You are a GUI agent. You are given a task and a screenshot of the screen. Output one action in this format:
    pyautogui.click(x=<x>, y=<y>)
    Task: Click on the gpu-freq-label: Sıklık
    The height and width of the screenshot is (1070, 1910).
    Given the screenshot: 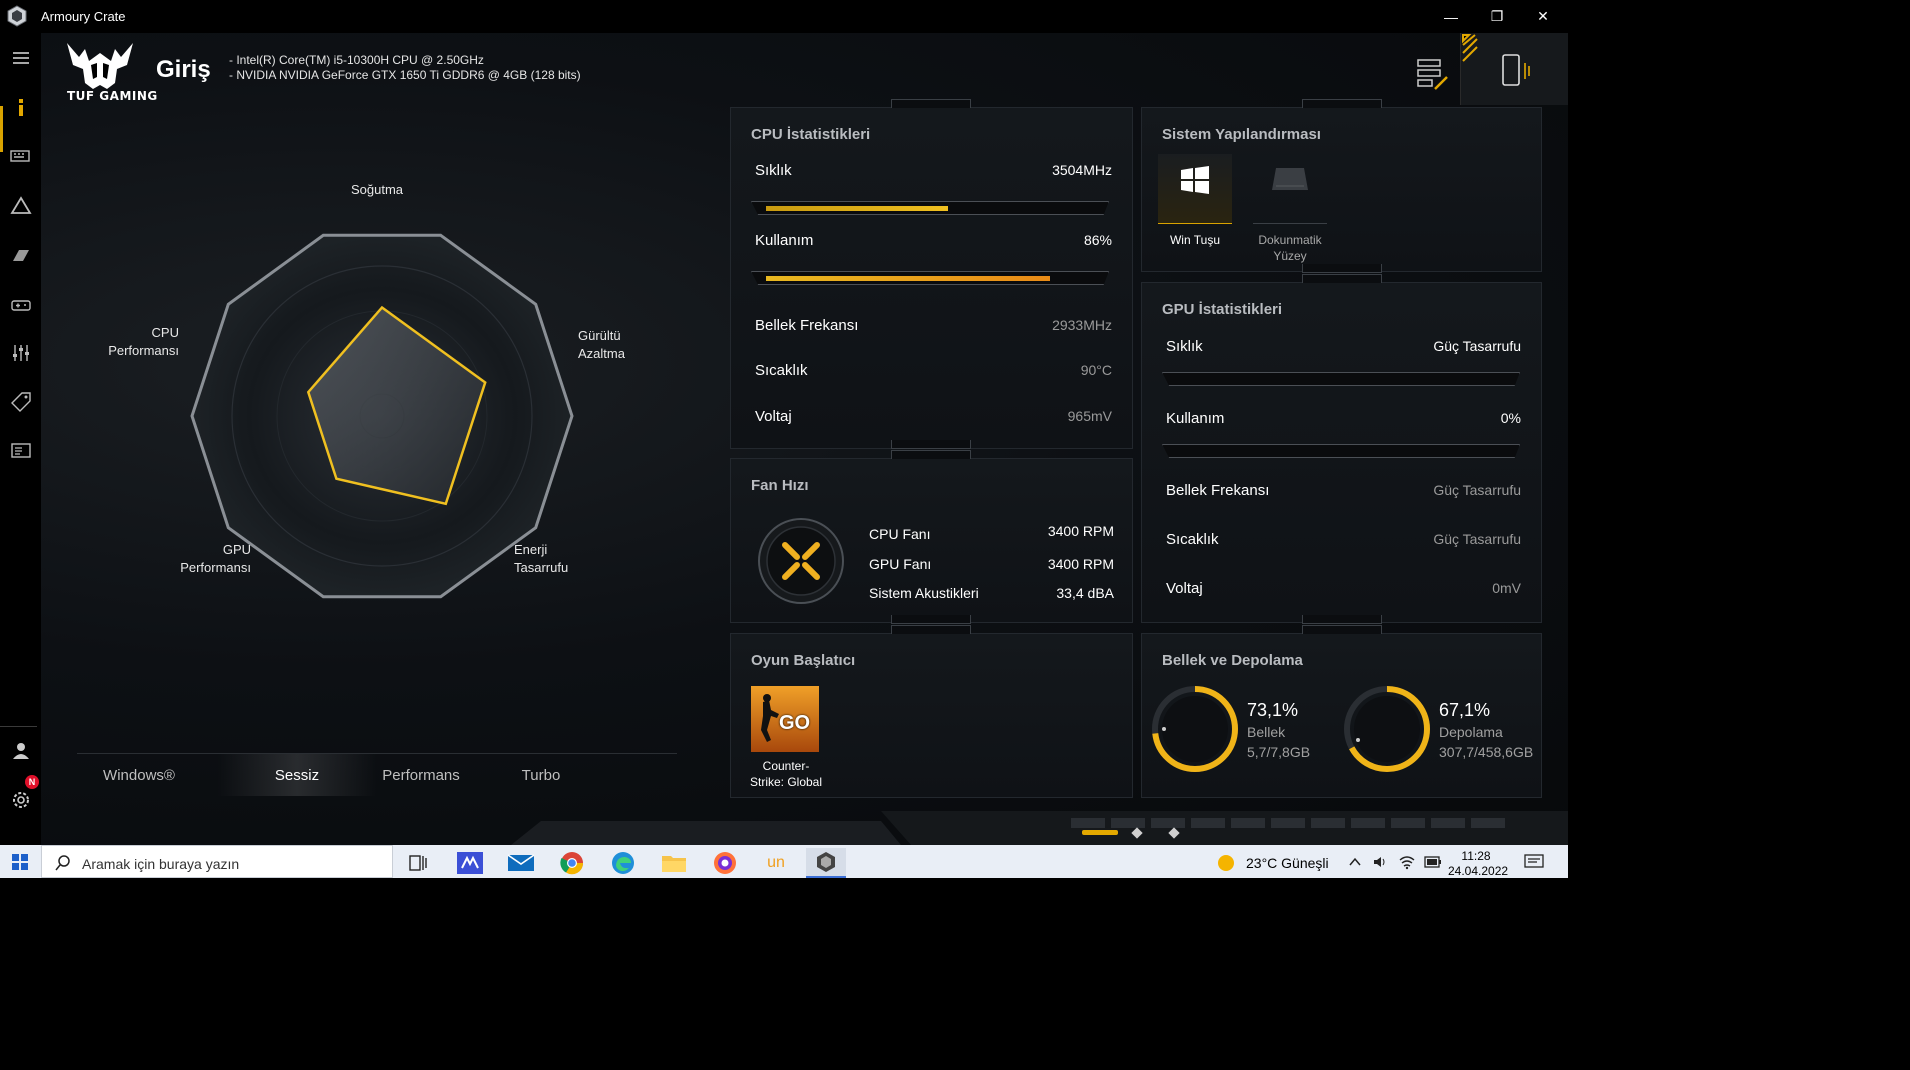 What is the action you would take?
    pyautogui.click(x=1184, y=346)
    